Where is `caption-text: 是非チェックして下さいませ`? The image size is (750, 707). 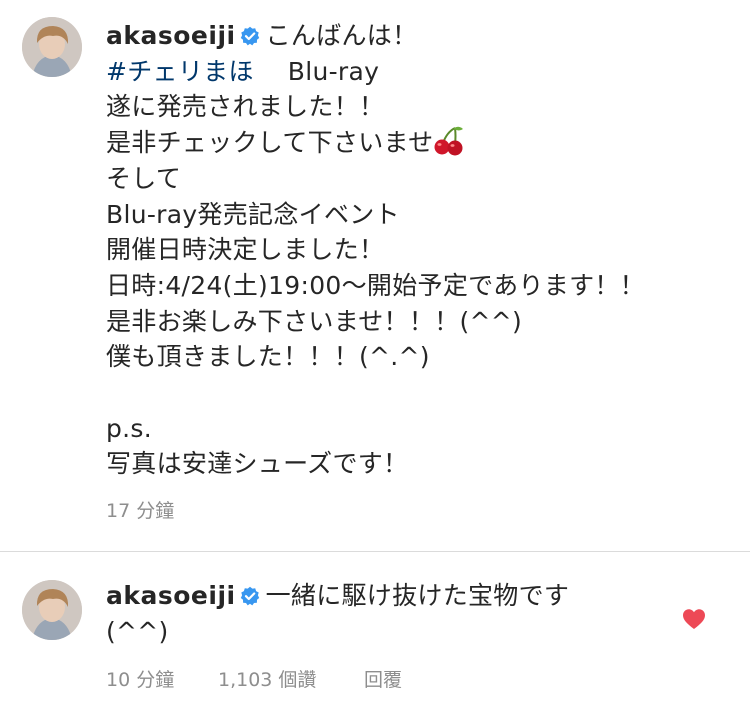 caption-text: 是非チェックして下さいませ is located at coordinates (270, 143).